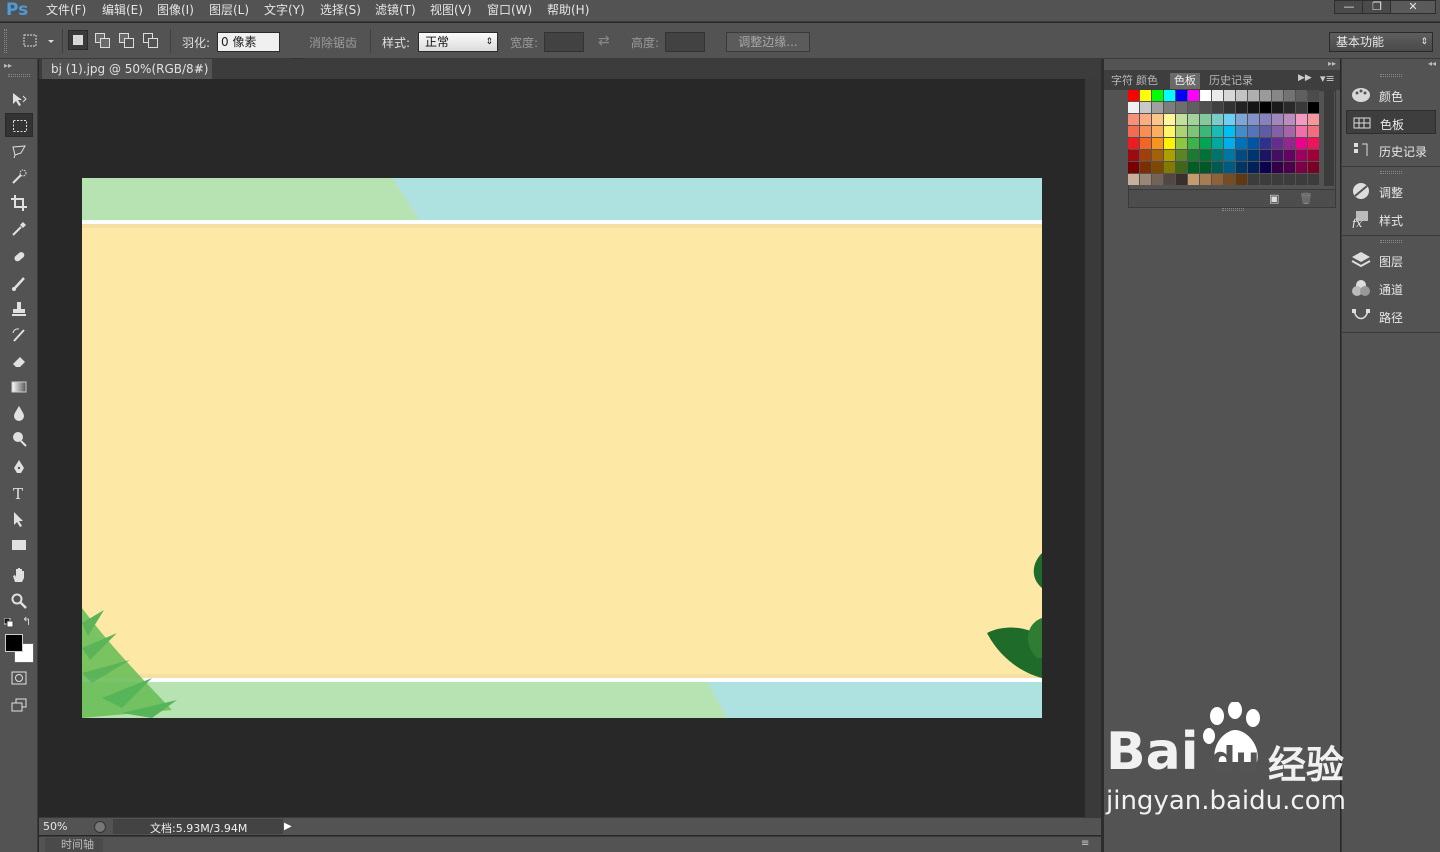 The width and height of the screenshot is (1440, 852). What do you see at coordinates (340, 11) in the screenshot?
I see `menu-select: 选择(S)` at bounding box center [340, 11].